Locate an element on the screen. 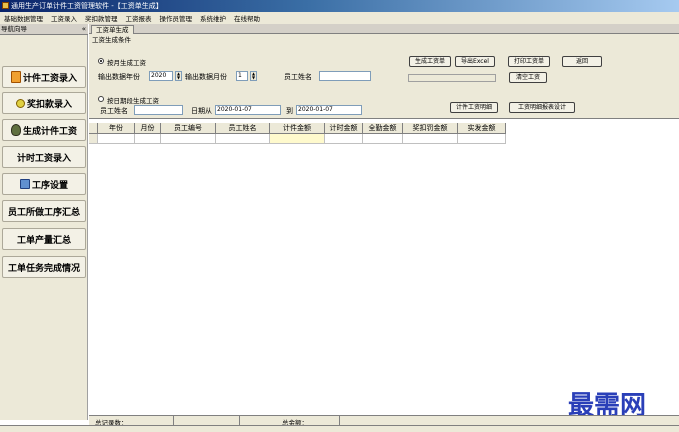 This screenshot has width=679, height=432. settings-icon is located at coordinates (24, 184).